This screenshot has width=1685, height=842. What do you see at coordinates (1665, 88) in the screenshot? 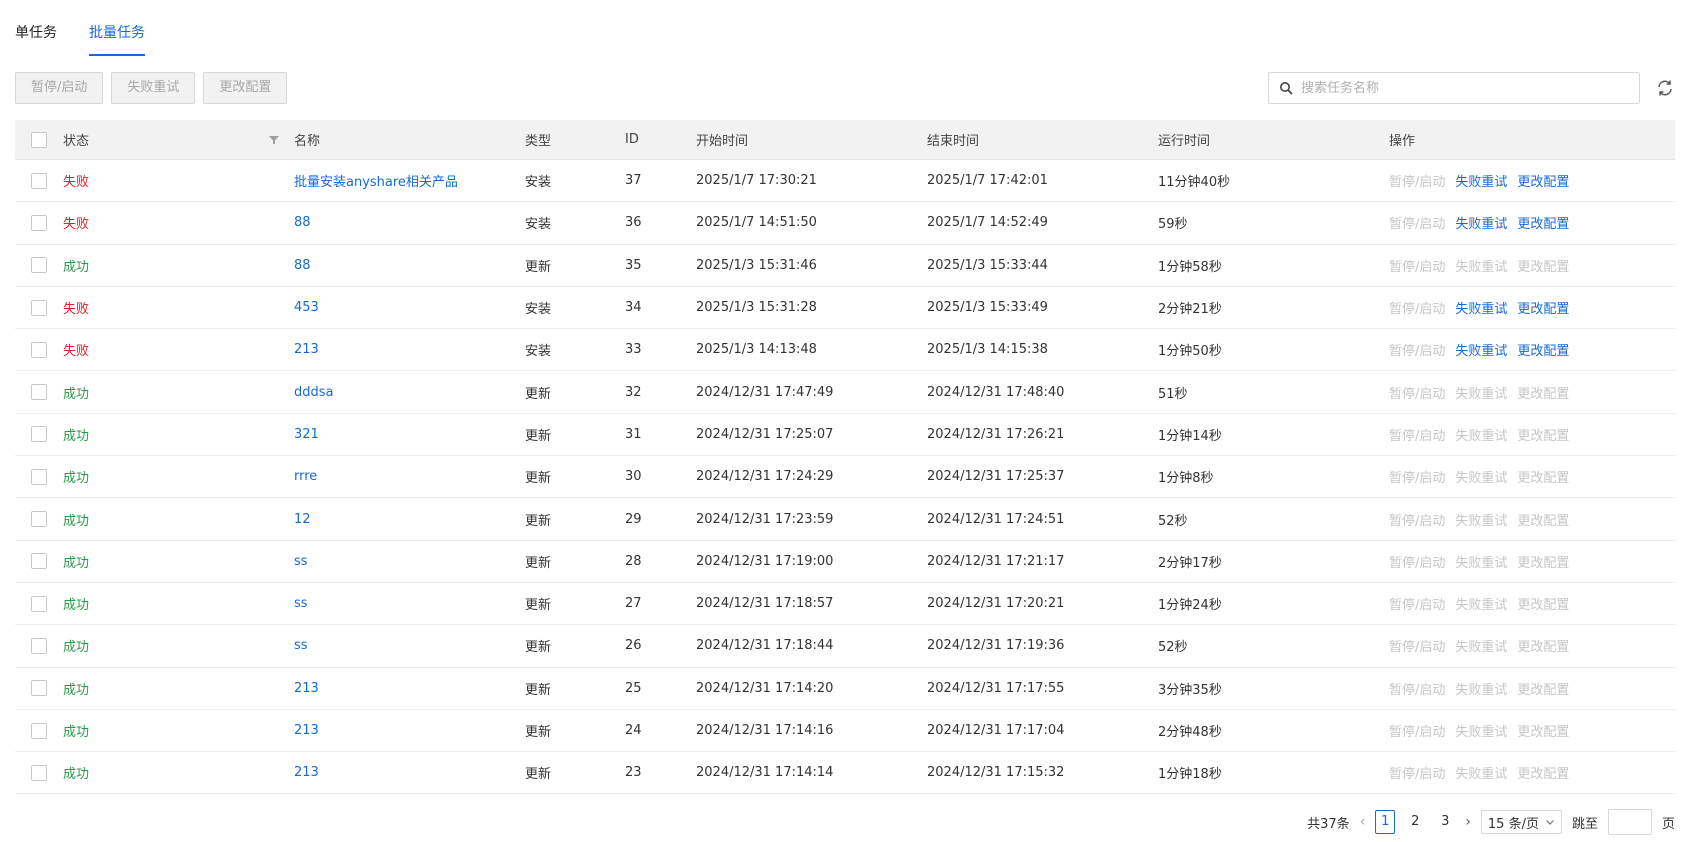
I see `refresh-icon` at bounding box center [1665, 88].